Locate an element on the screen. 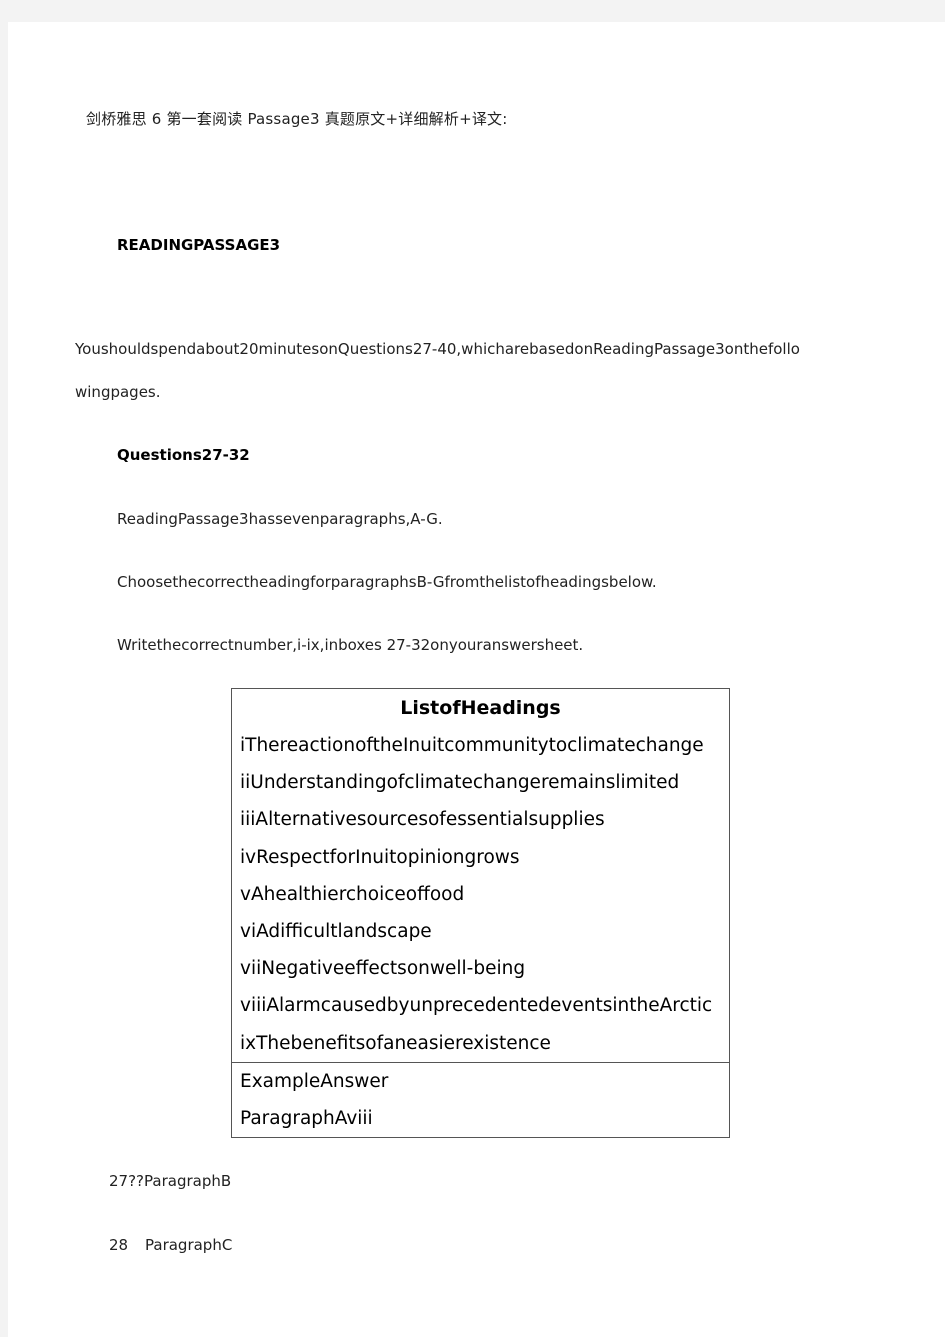  section-heading: READINGPASSAGE3 is located at coordinates (199, 245).